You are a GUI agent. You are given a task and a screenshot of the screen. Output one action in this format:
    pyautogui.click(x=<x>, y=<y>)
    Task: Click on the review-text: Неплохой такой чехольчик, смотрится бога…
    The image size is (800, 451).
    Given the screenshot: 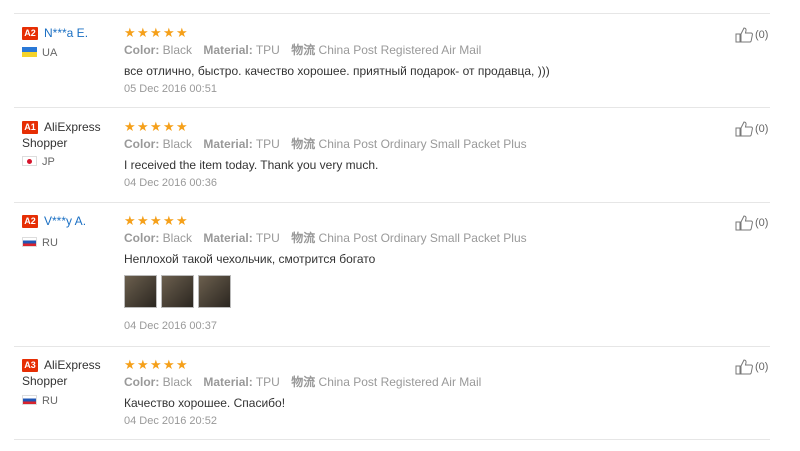 What is the action you would take?
    pyautogui.click(x=250, y=259)
    